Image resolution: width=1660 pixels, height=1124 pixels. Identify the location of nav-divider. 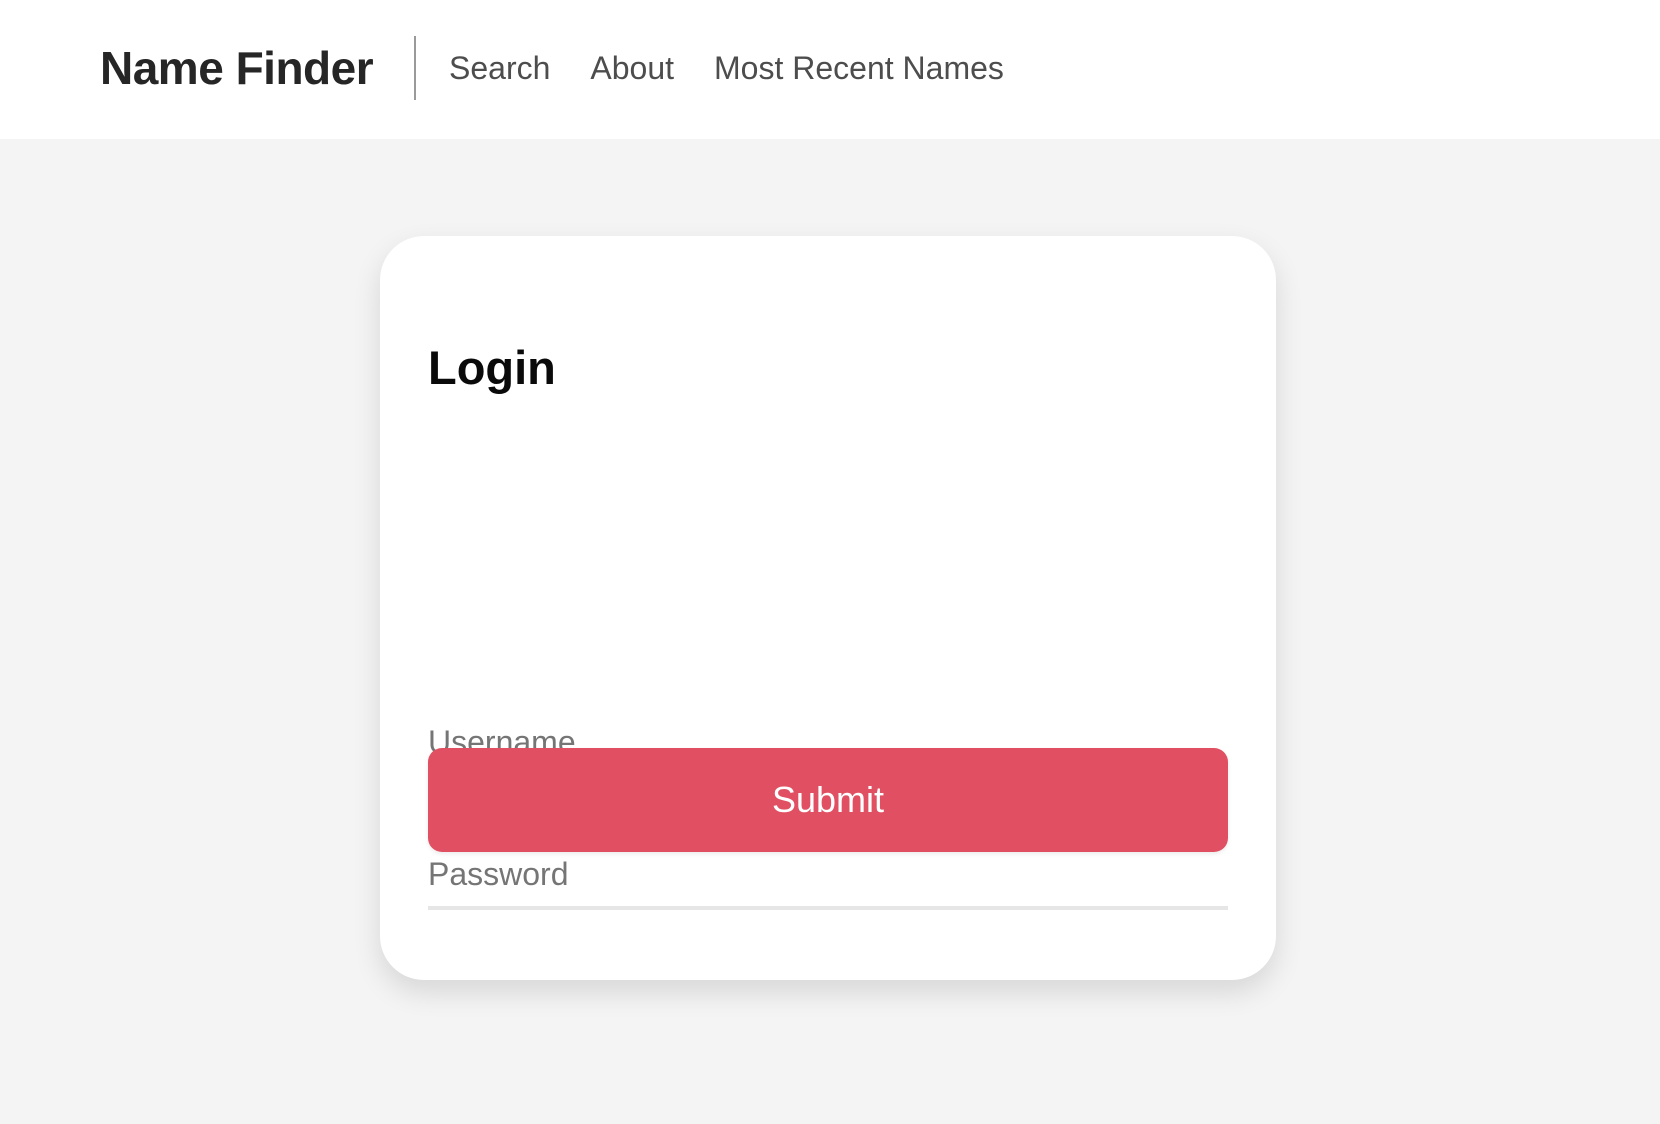
(415, 68).